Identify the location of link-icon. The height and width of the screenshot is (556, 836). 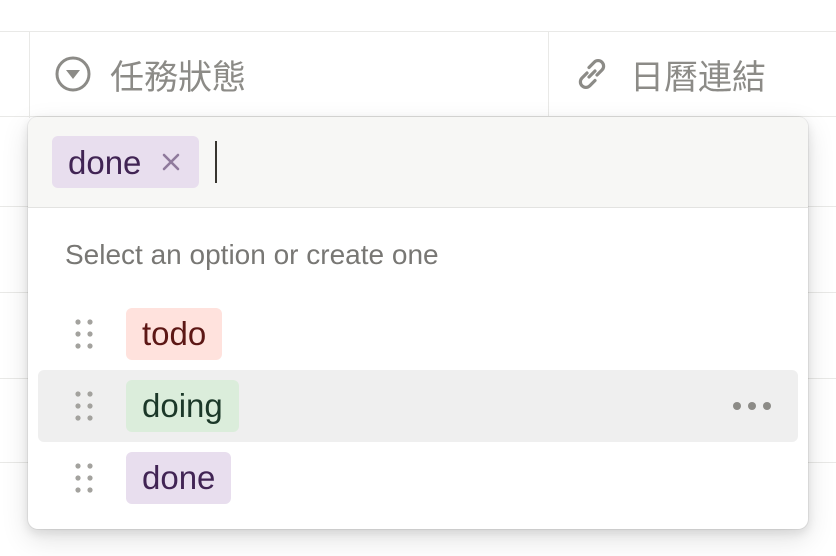
(592, 74).